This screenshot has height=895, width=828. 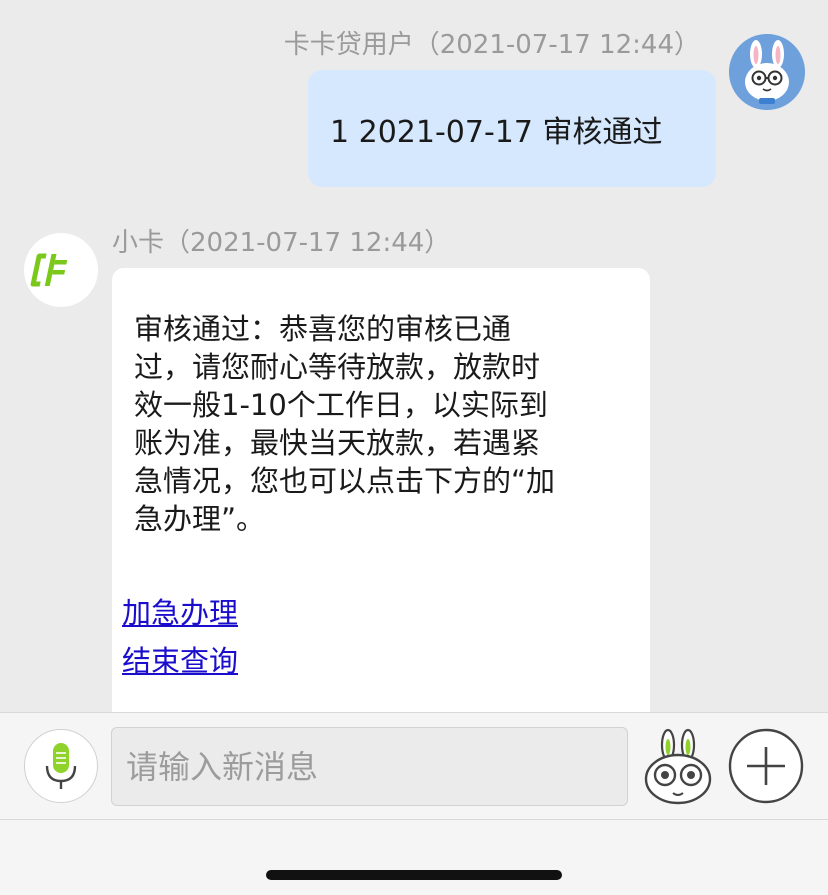 I want to click on microphone-icon, so click(x=61, y=766).